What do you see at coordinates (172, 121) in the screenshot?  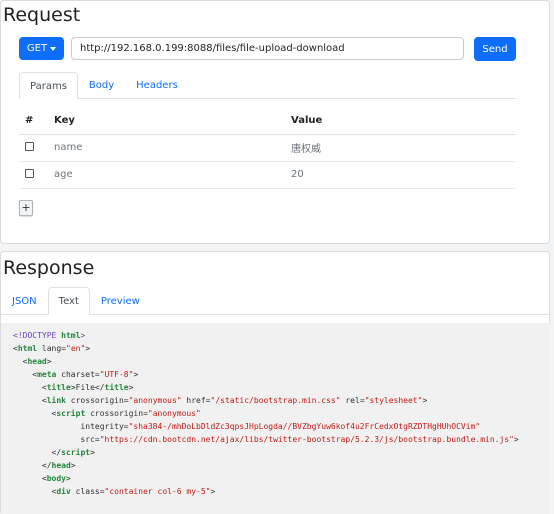 I see `col-header-key: Key` at bounding box center [172, 121].